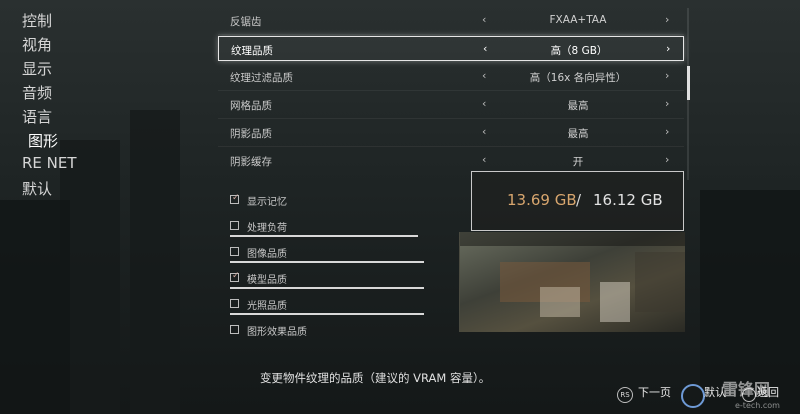  I want to click on setting-value: 开, so click(578, 162).